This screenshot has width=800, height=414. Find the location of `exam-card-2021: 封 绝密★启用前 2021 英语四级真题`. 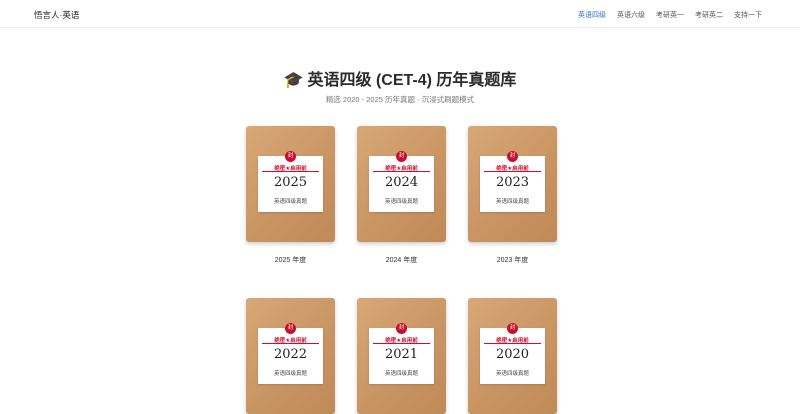

exam-card-2021: 封 绝密★启用前 2021 英语四级真题 is located at coordinates (401, 356).